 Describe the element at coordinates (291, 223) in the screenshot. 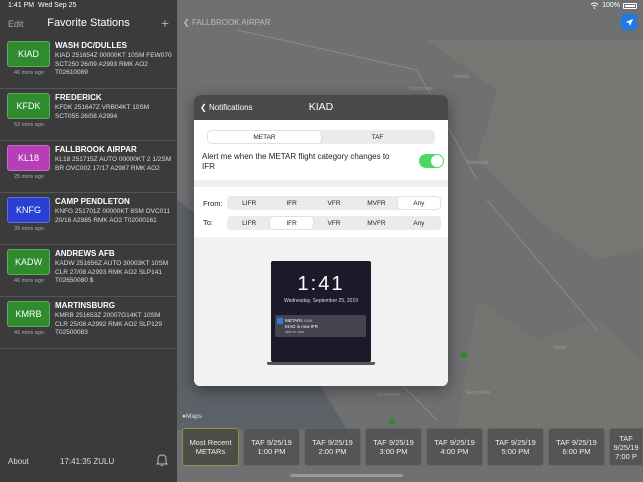

I see `to-option-ifr: IFR` at that location.